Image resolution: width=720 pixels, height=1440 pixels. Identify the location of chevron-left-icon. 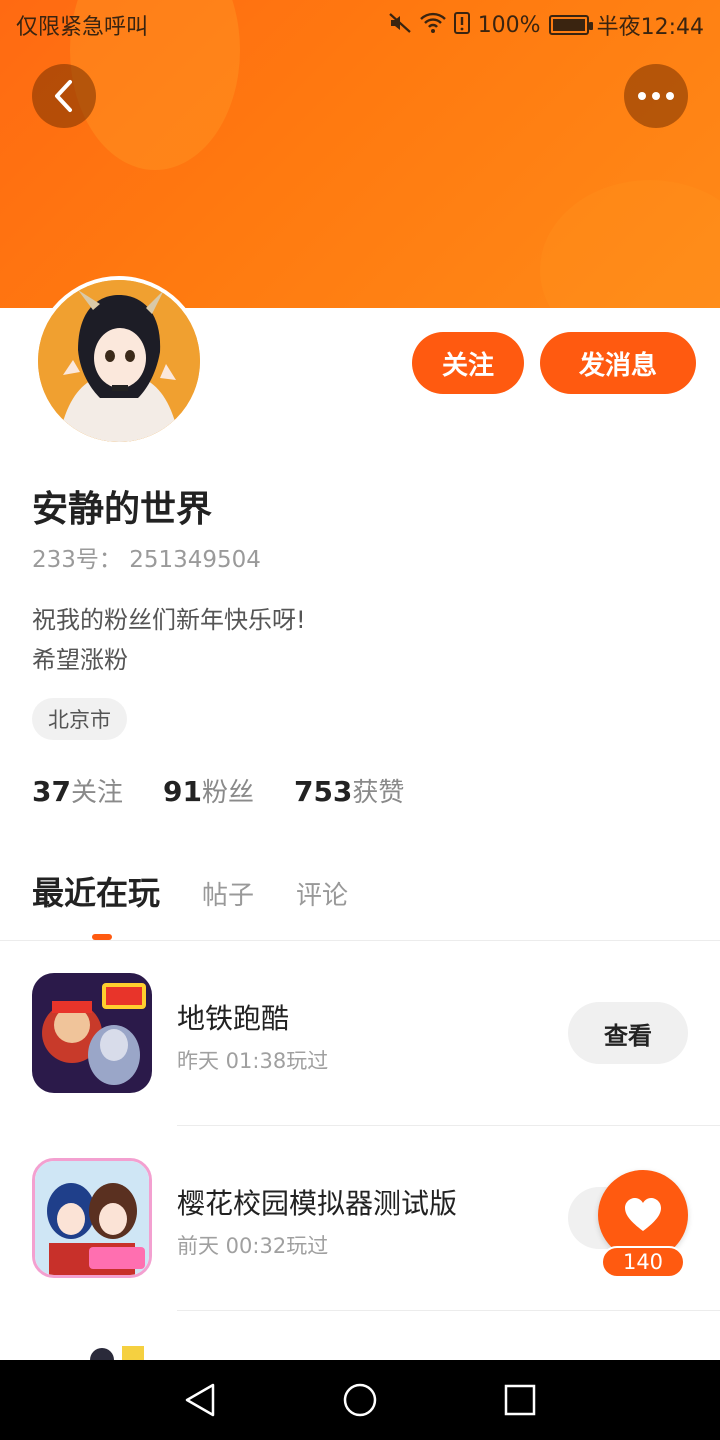
(63, 96).